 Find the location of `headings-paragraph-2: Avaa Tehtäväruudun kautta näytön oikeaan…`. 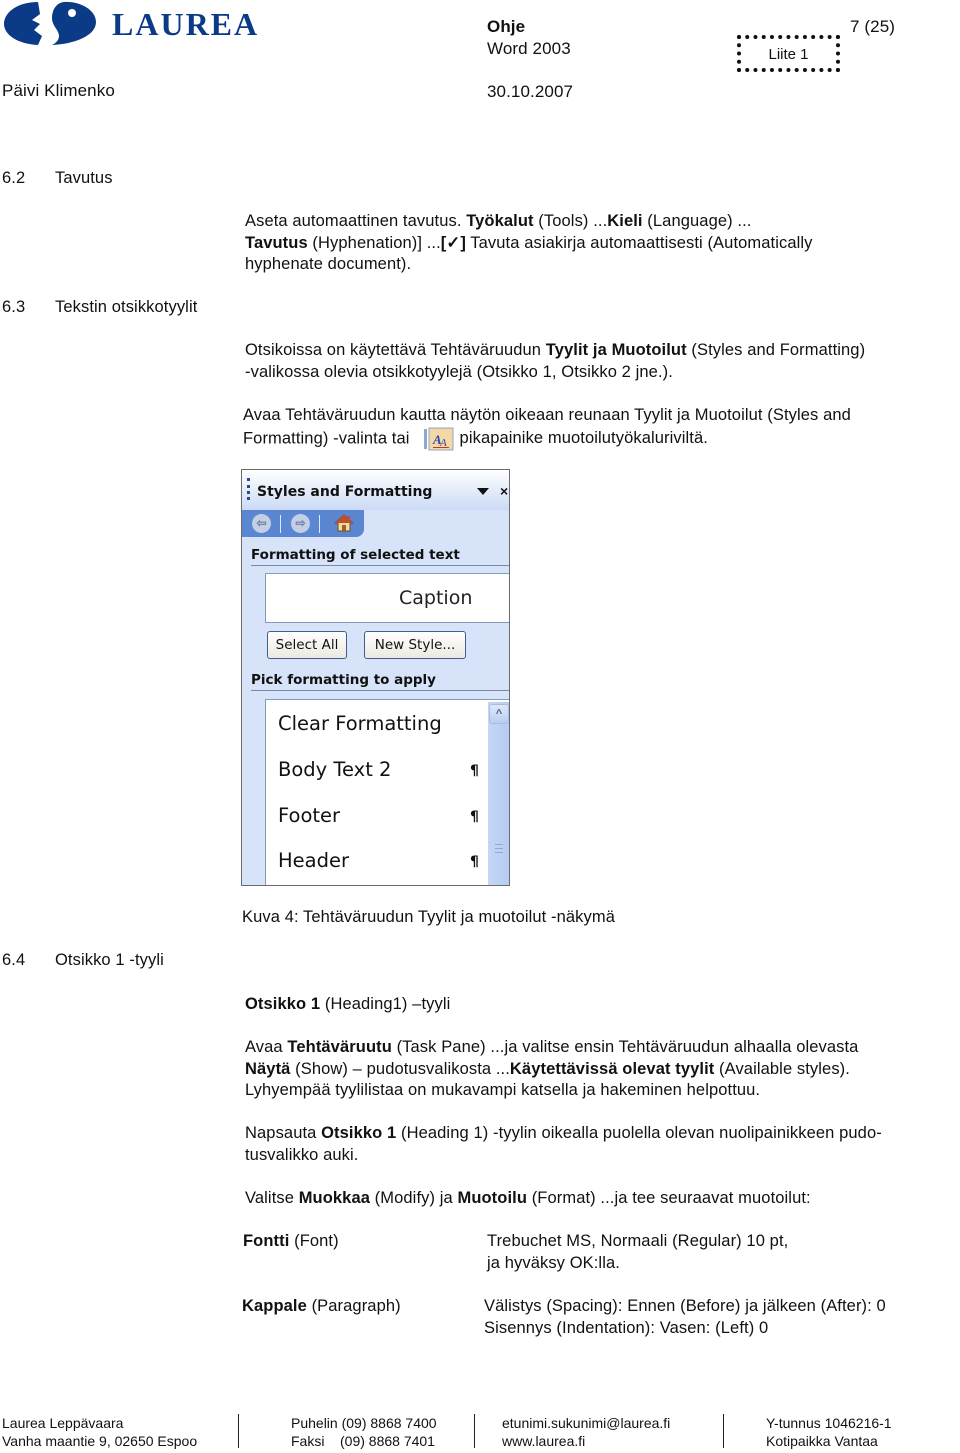

headings-paragraph-2: Avaa Tehtäväruudun kautta näytön oikeaan… is located at coordinates (547, 428).